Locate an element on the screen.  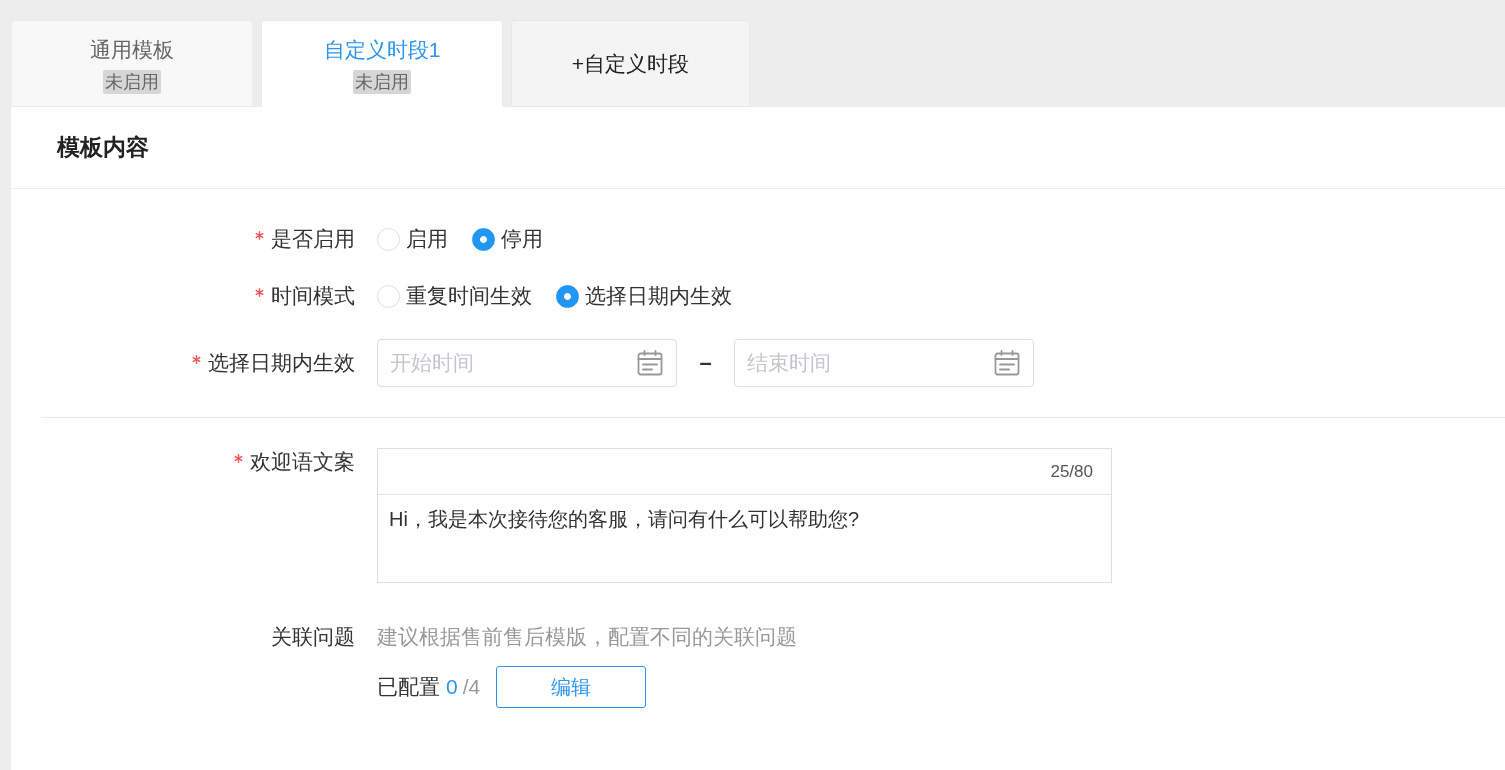
field-label: 关联问题 is located at coordinates (313, 637).